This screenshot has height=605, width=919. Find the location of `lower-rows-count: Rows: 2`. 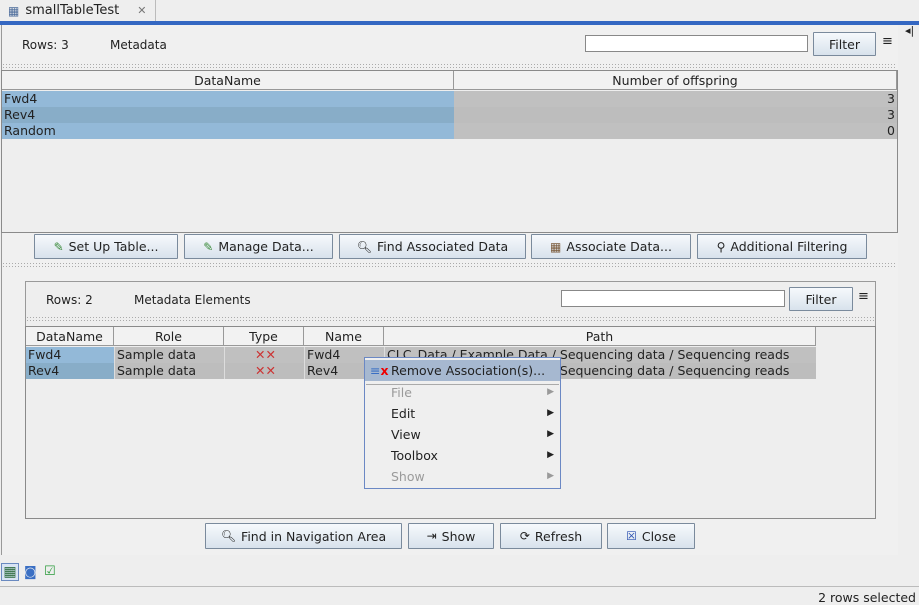

lower-rows-count: Rows: 2 is located at coordinates (69, 300).